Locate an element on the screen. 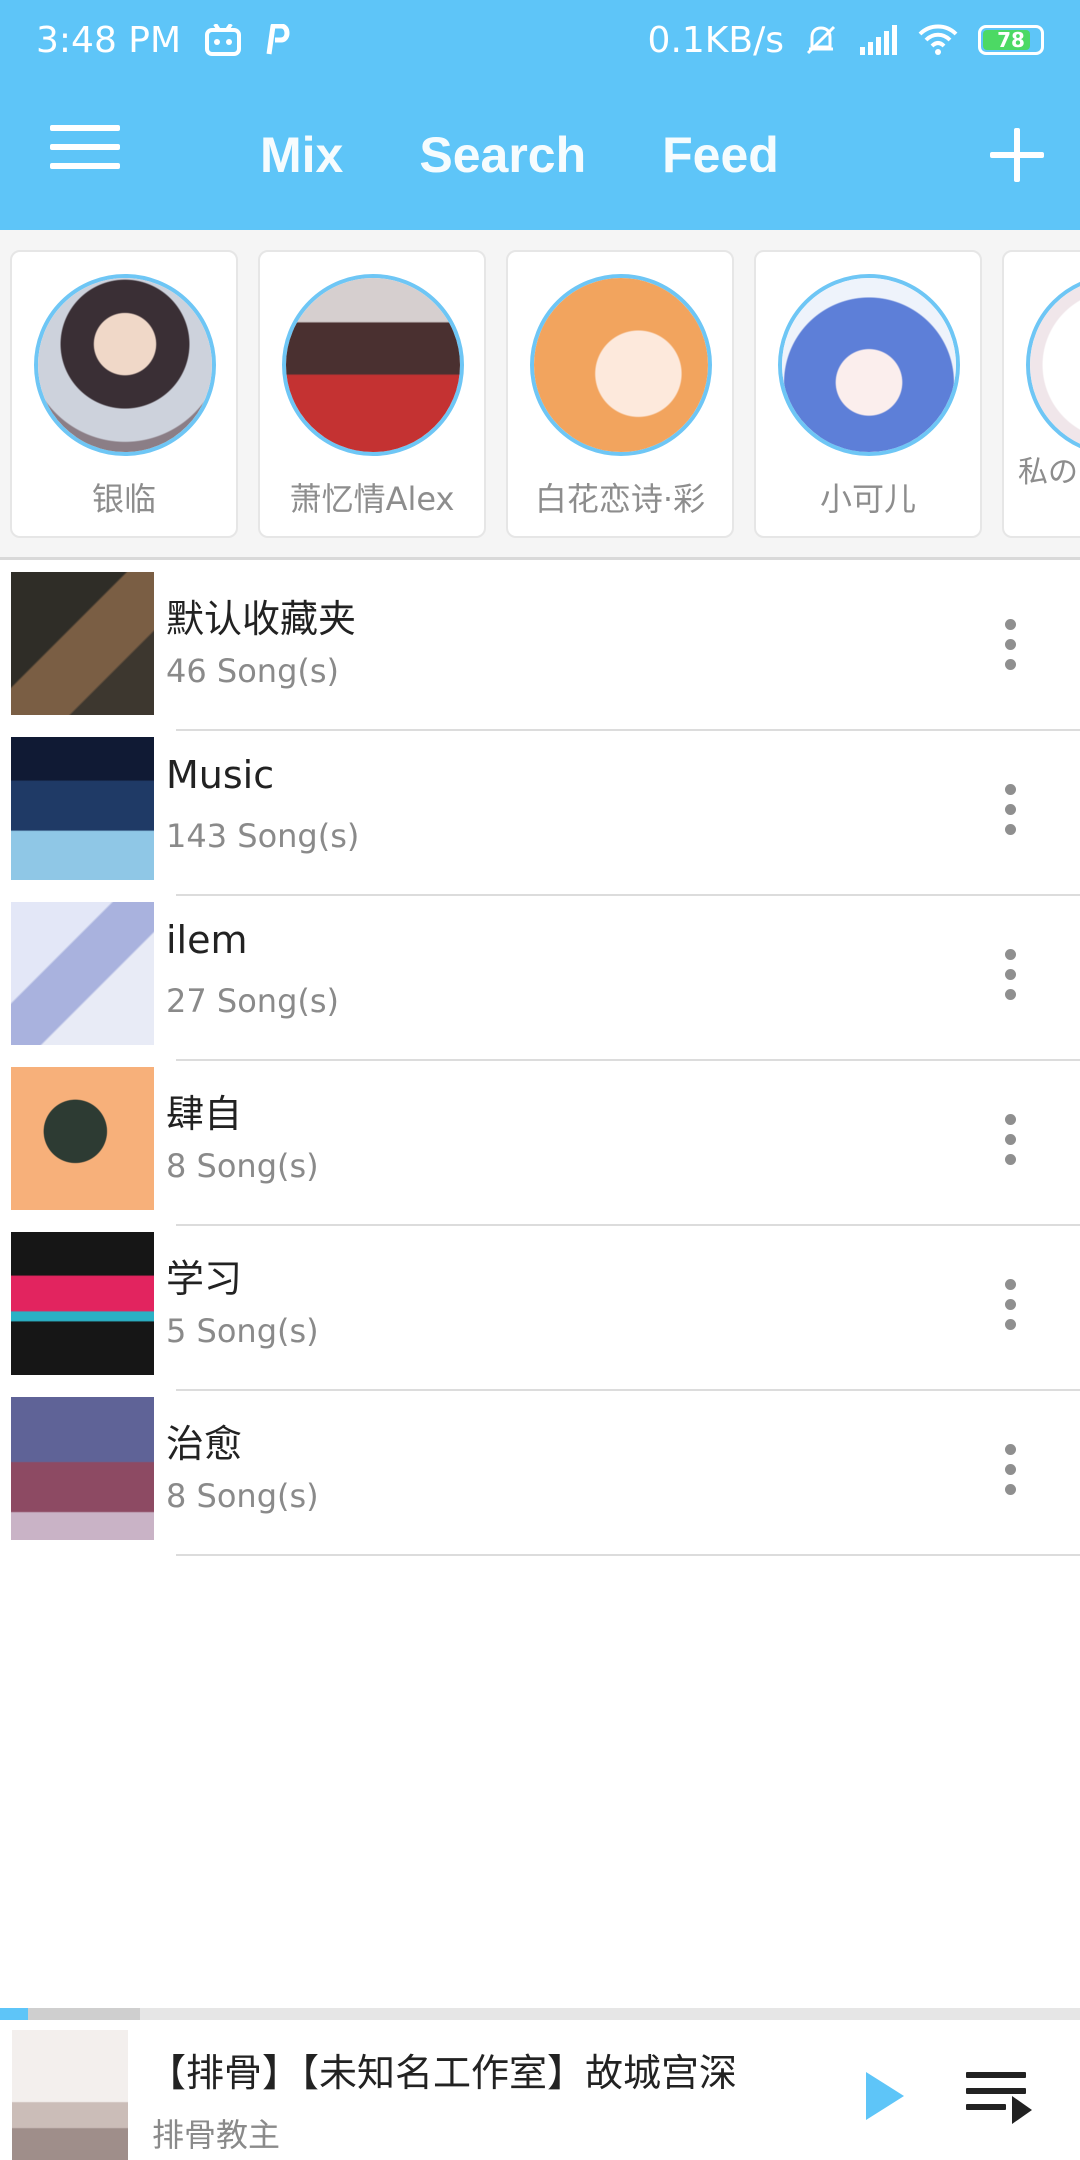 The height and width of the screenshot is (2160, 1080). queue-icon is located at coordinates (1001, 2098).